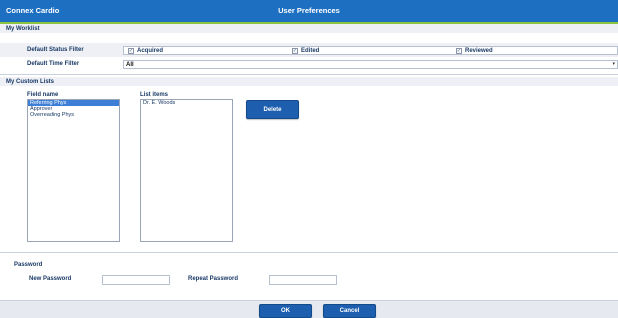 This screenshot has height=318, width=618. I want to click on worklist-section-title: My Worklist, so click(23, 29).